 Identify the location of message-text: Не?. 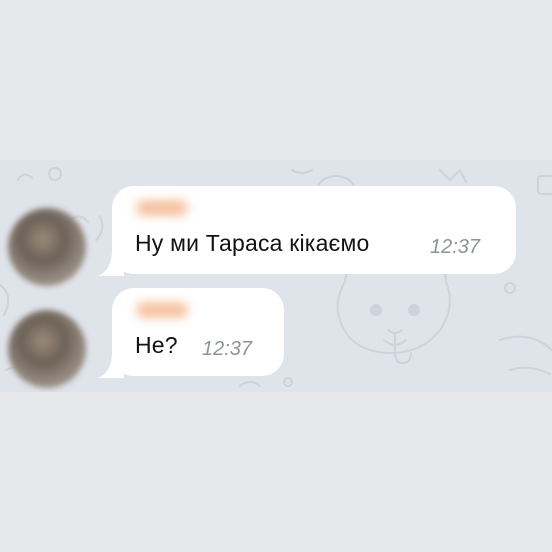
(156, 345).